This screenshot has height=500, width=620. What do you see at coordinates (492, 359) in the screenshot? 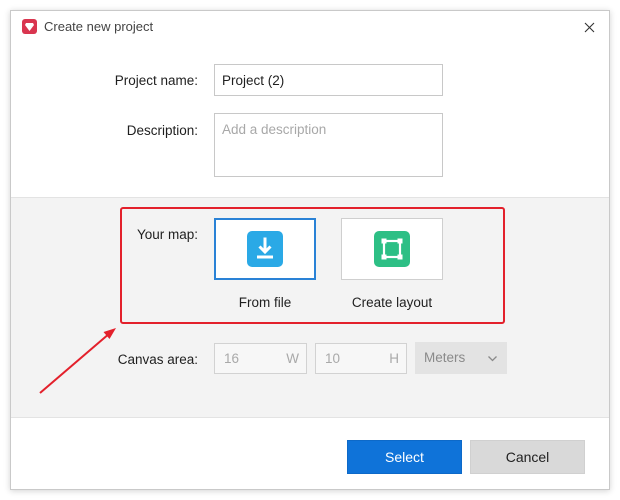
I see `chevron-down-icon` at bounding box center [492, 359].